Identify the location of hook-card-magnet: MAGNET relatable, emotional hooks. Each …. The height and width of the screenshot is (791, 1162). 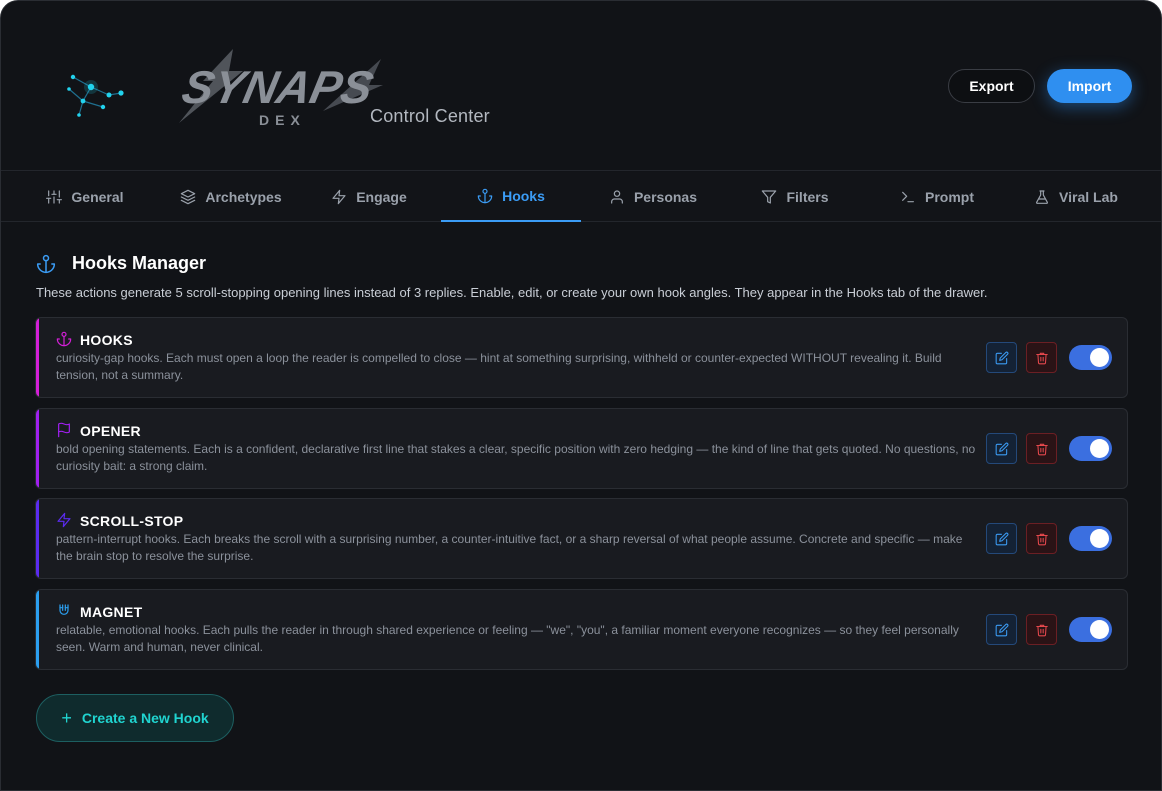
(581, 629).